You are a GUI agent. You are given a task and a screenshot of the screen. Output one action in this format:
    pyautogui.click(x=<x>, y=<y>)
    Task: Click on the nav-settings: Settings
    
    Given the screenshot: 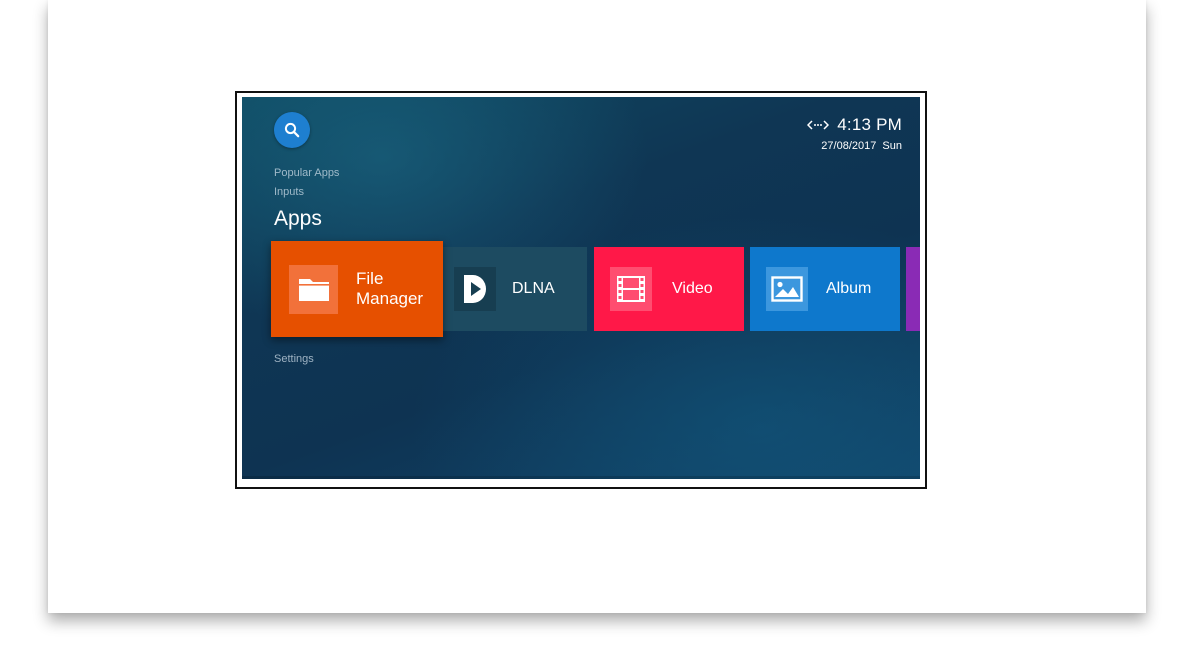 What is the action you would take?
    pyautogui.click(x=294, y=359)
    